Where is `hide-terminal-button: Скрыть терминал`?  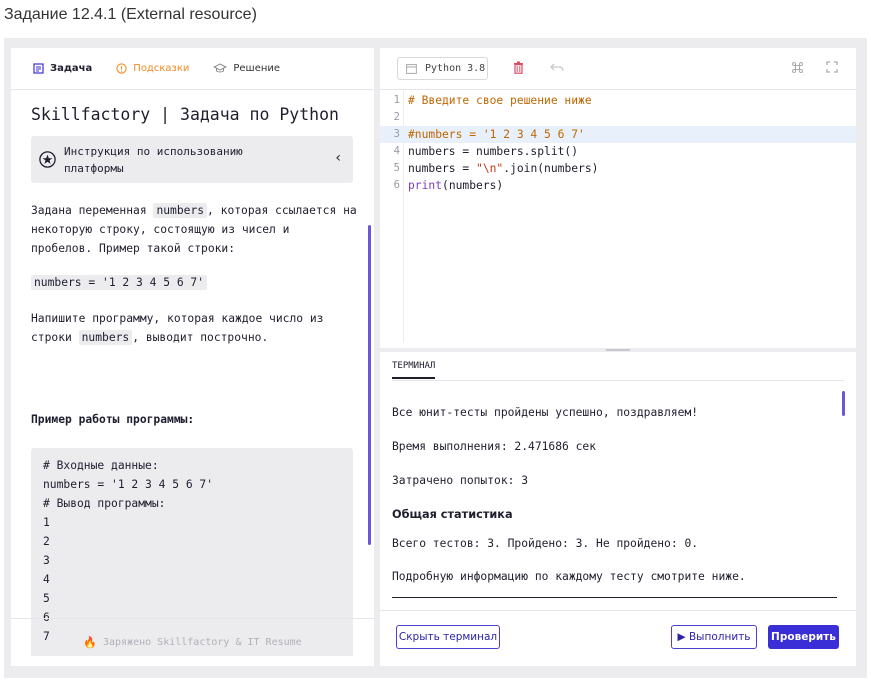
hide-terminal-button: Скрыть терминал is located at coordinates (448, 637).